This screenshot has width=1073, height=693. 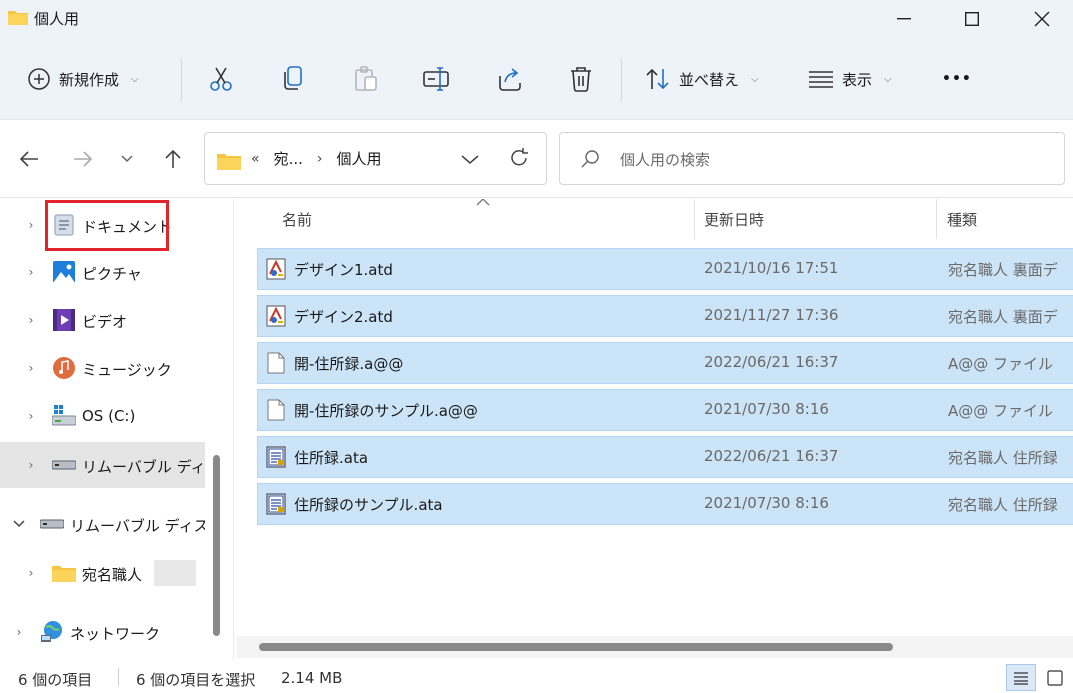 I want to click on nav-item-os-drive: › OS (C:), so click(x=102, y=416).